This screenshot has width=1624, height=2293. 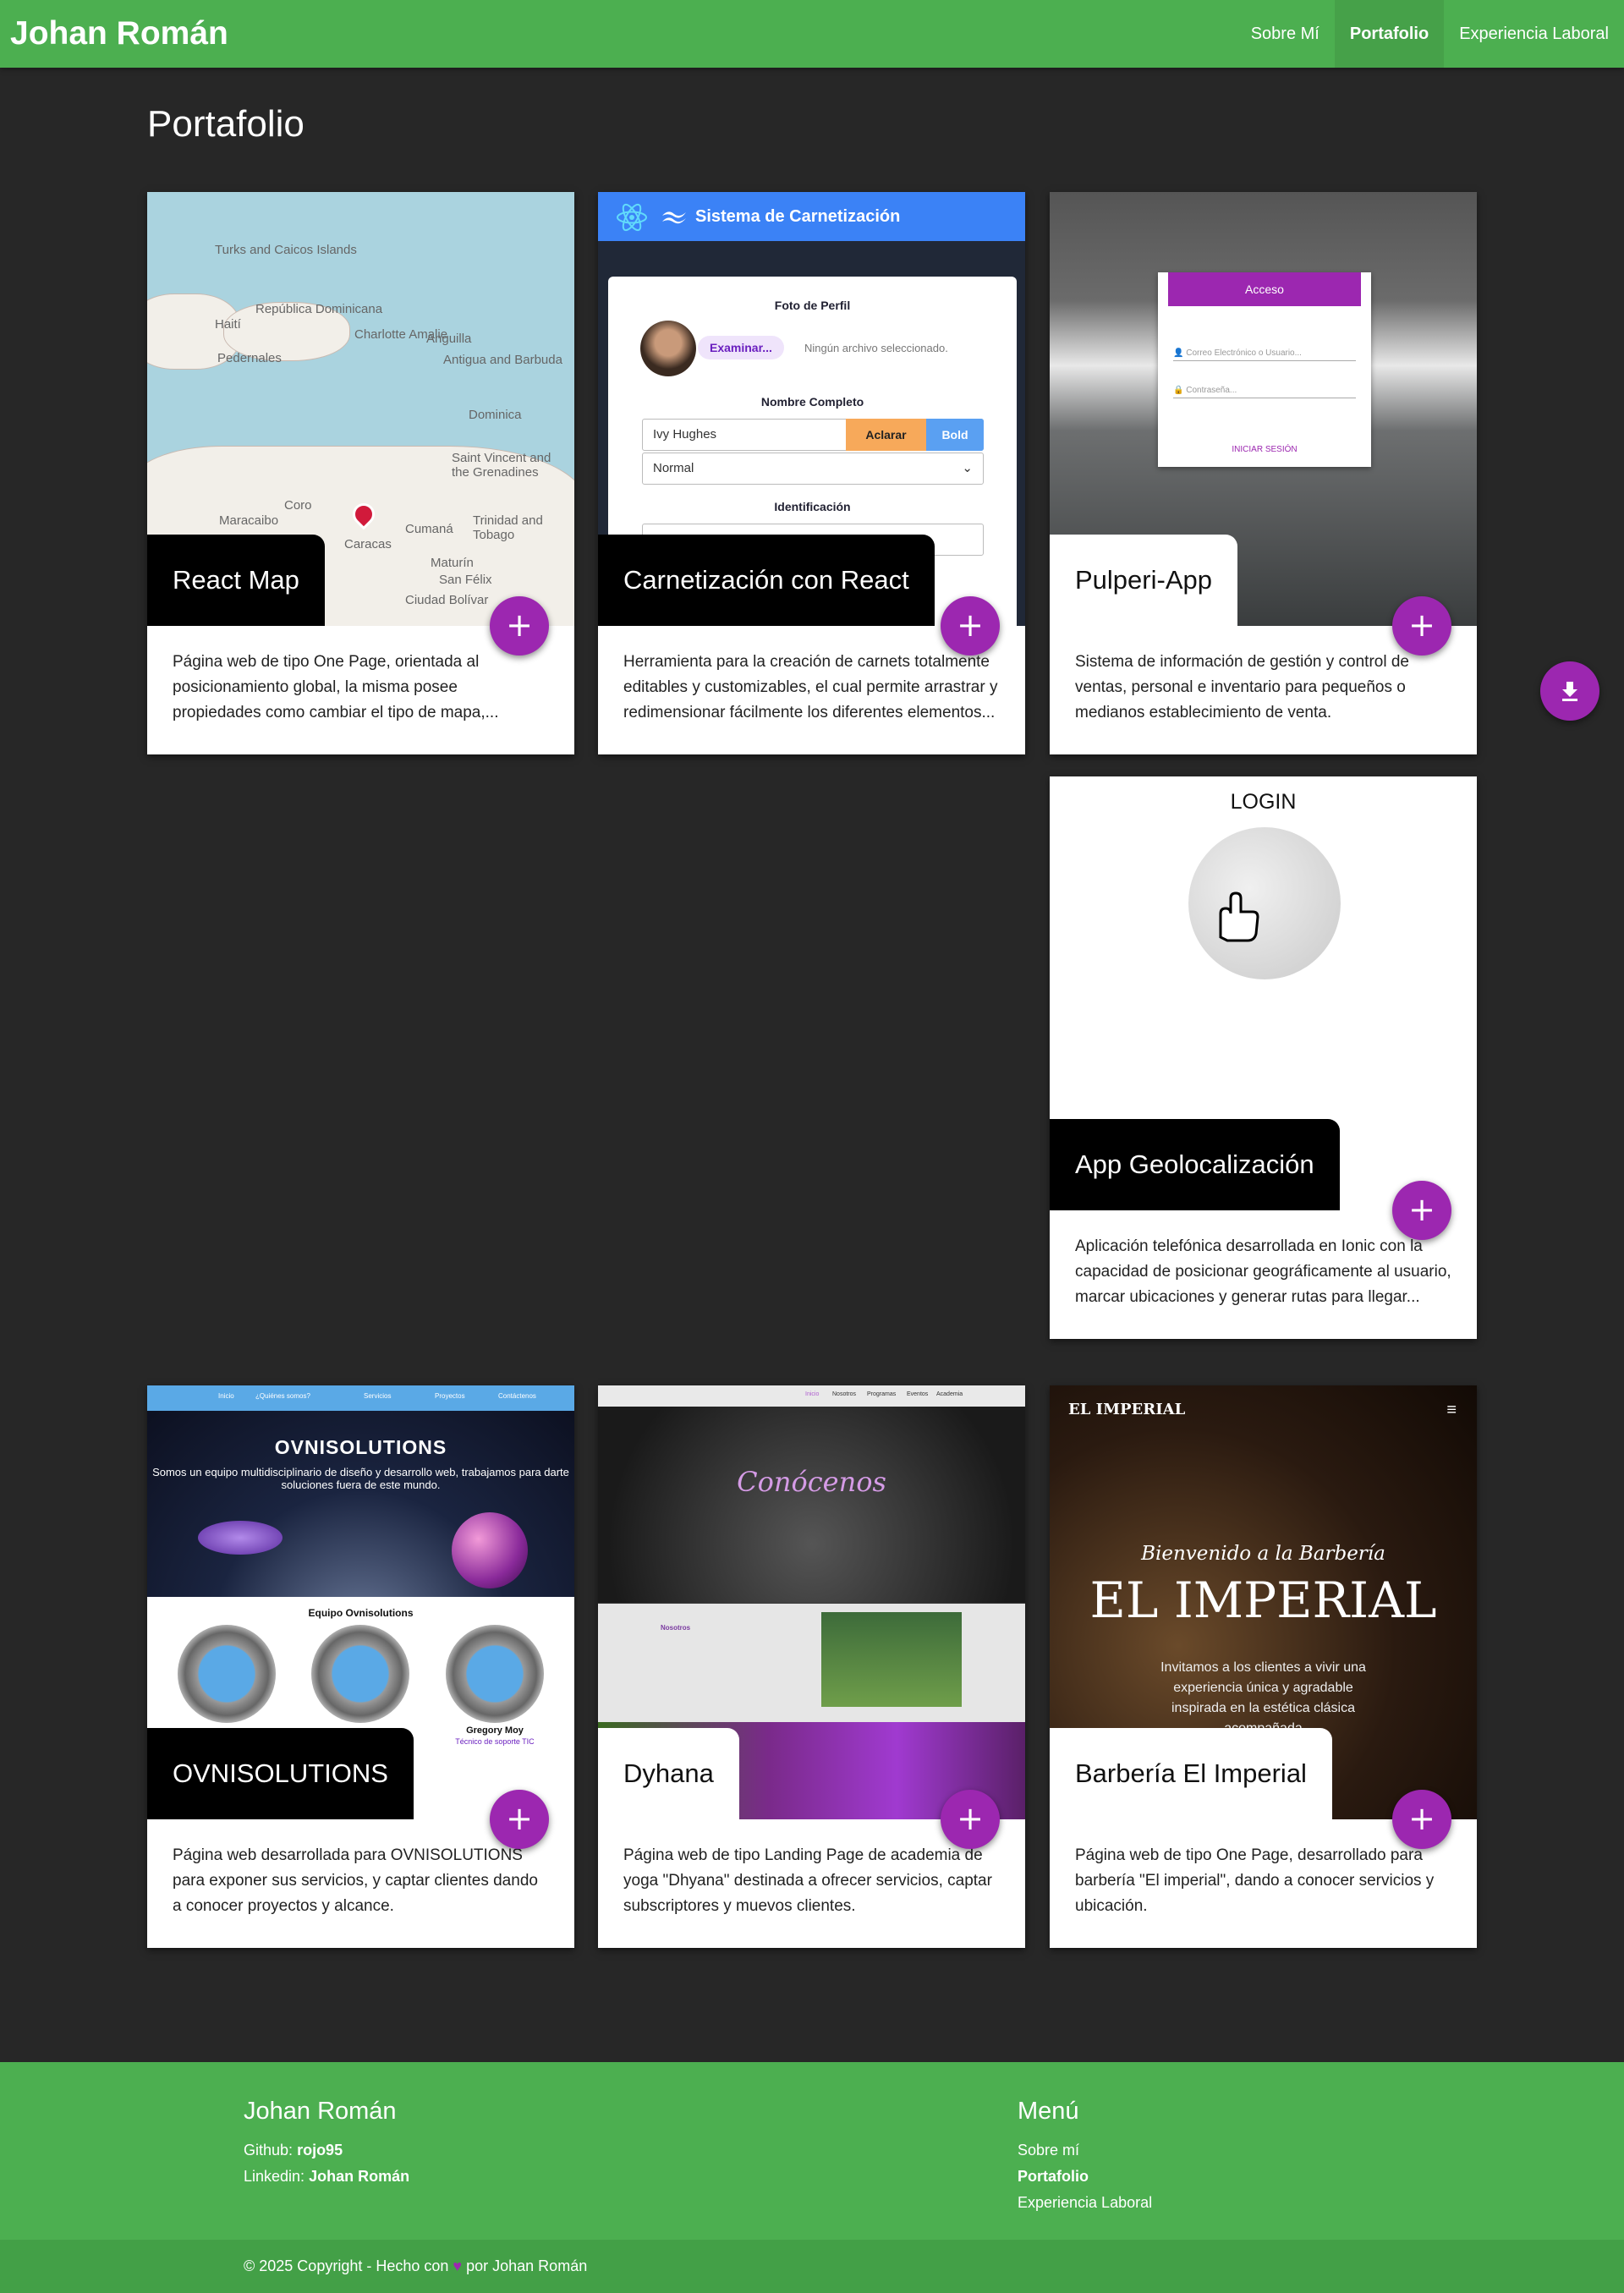 What do you see at coordinates (886, 435) in the screenshot?
I see `clear-button: Aclarar` at bounding box center [886, 435].